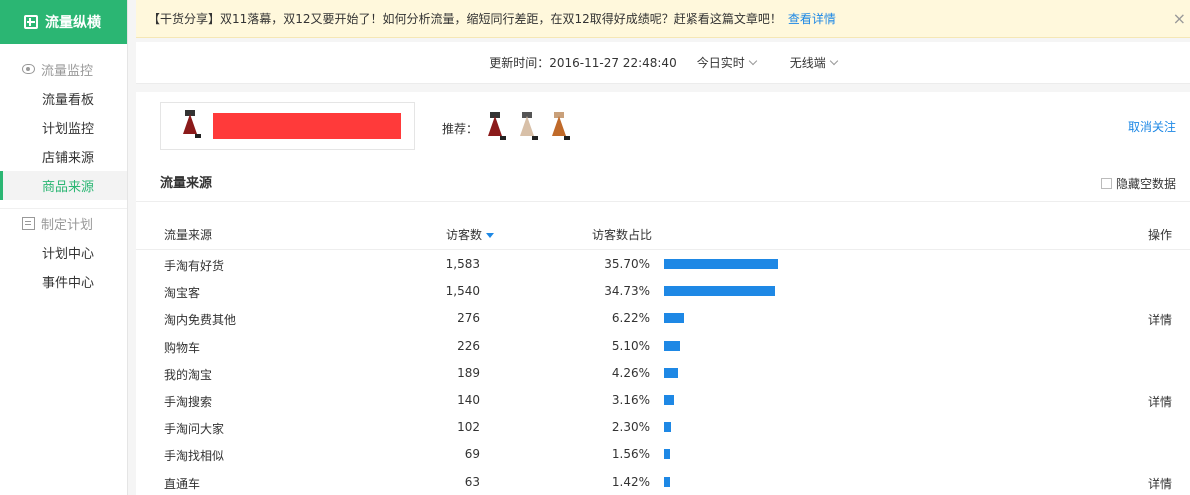 This screenshot has height=495, width=1190. I want to click on sidebar-item-product-source: 商品来源, so click(63, 185).